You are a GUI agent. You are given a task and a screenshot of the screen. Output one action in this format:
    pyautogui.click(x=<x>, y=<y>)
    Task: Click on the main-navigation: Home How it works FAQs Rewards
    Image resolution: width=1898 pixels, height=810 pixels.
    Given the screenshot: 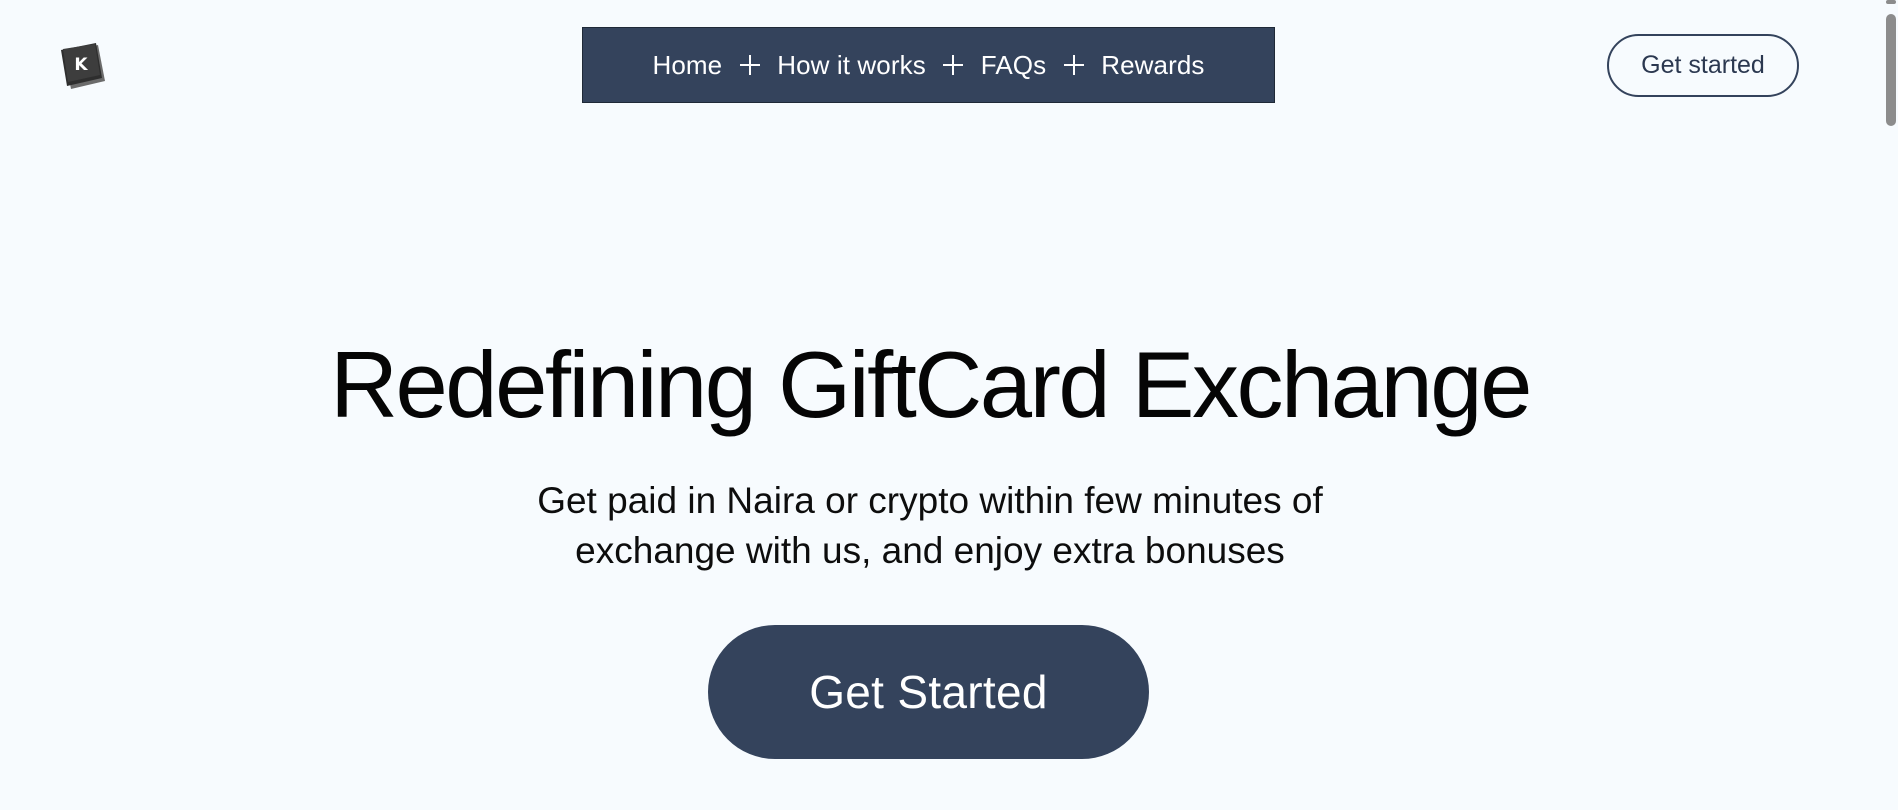 What is the action you would take?
    pyautogui.click(x=928, y=65)
    